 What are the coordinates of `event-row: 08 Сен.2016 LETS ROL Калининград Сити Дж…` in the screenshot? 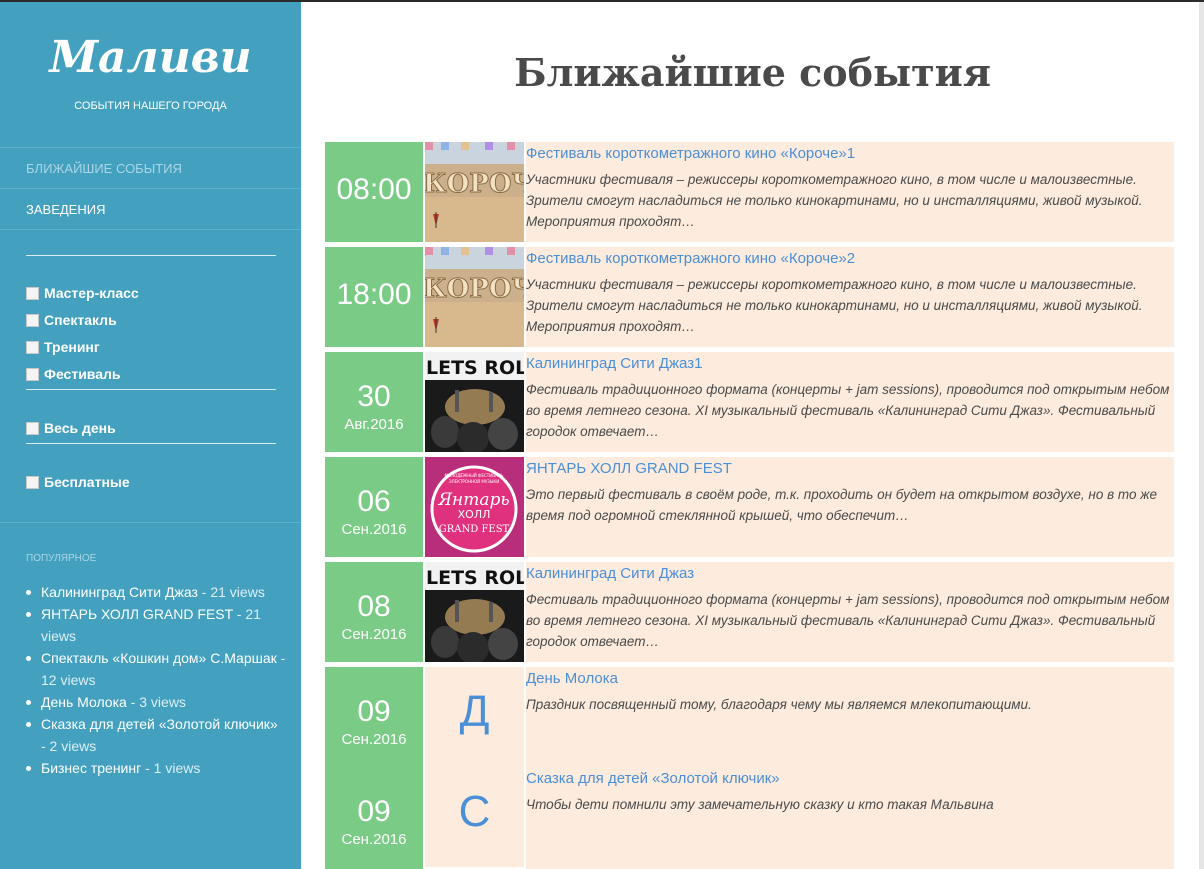 It's located at (749, 612).